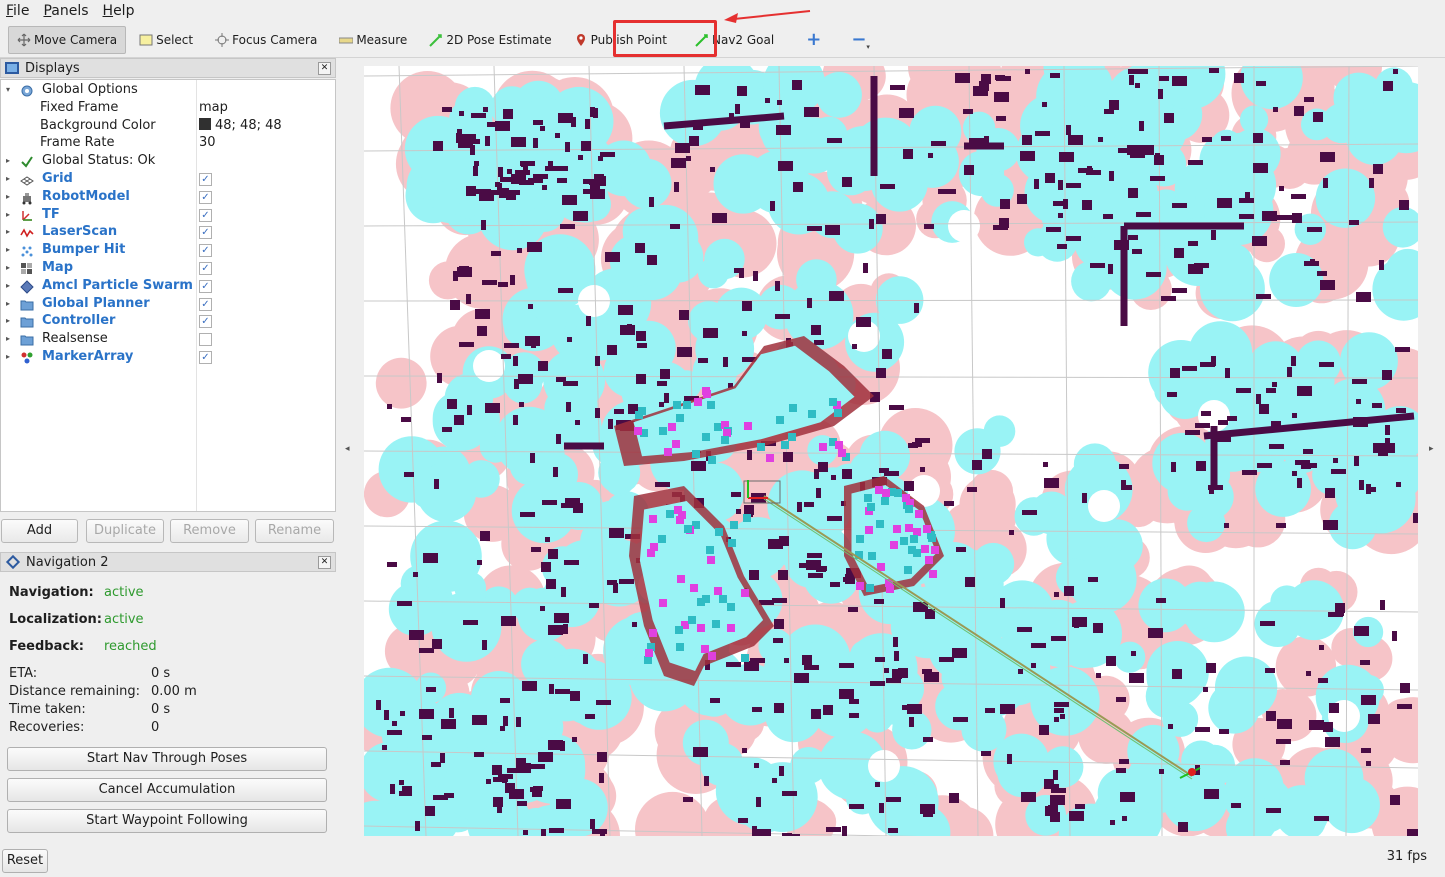 The image size is (1445, 877). What do you see at coordinates (205, 340) in the screenshot?
I see `display-checkbox` at bounding box center [205, 340].